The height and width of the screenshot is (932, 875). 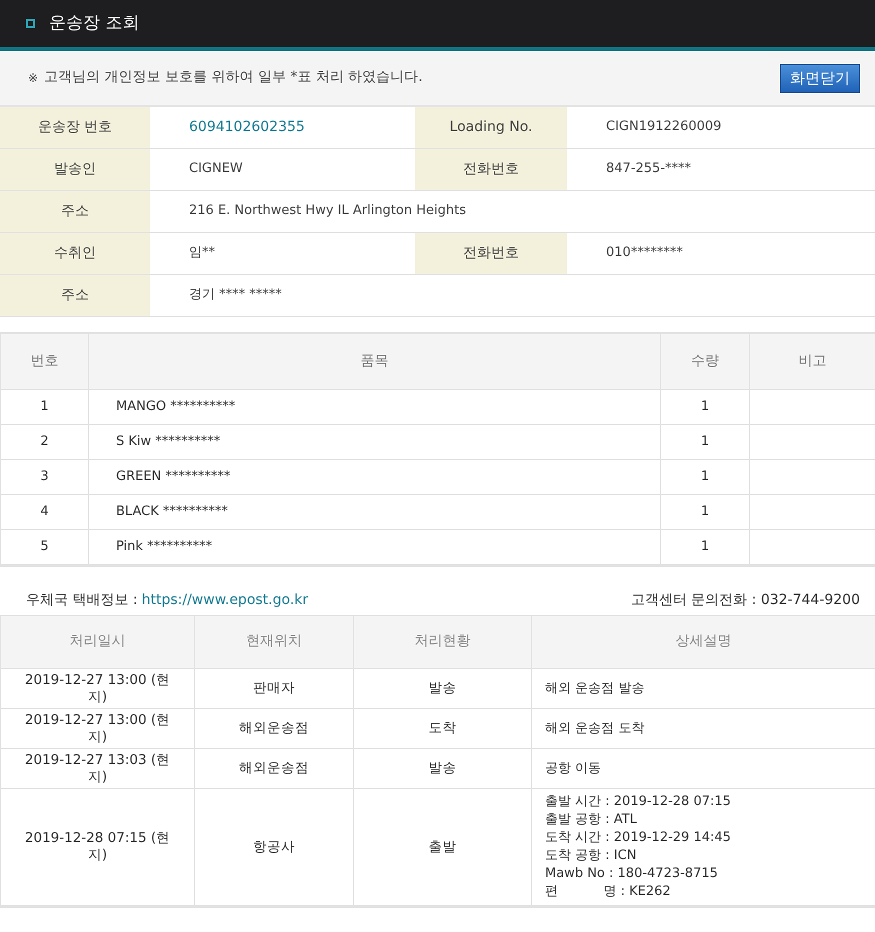 What do you see at coordinates (44, 477) in the screenshot?
I see `table-cell: 3` at bounding box center [44, 477].